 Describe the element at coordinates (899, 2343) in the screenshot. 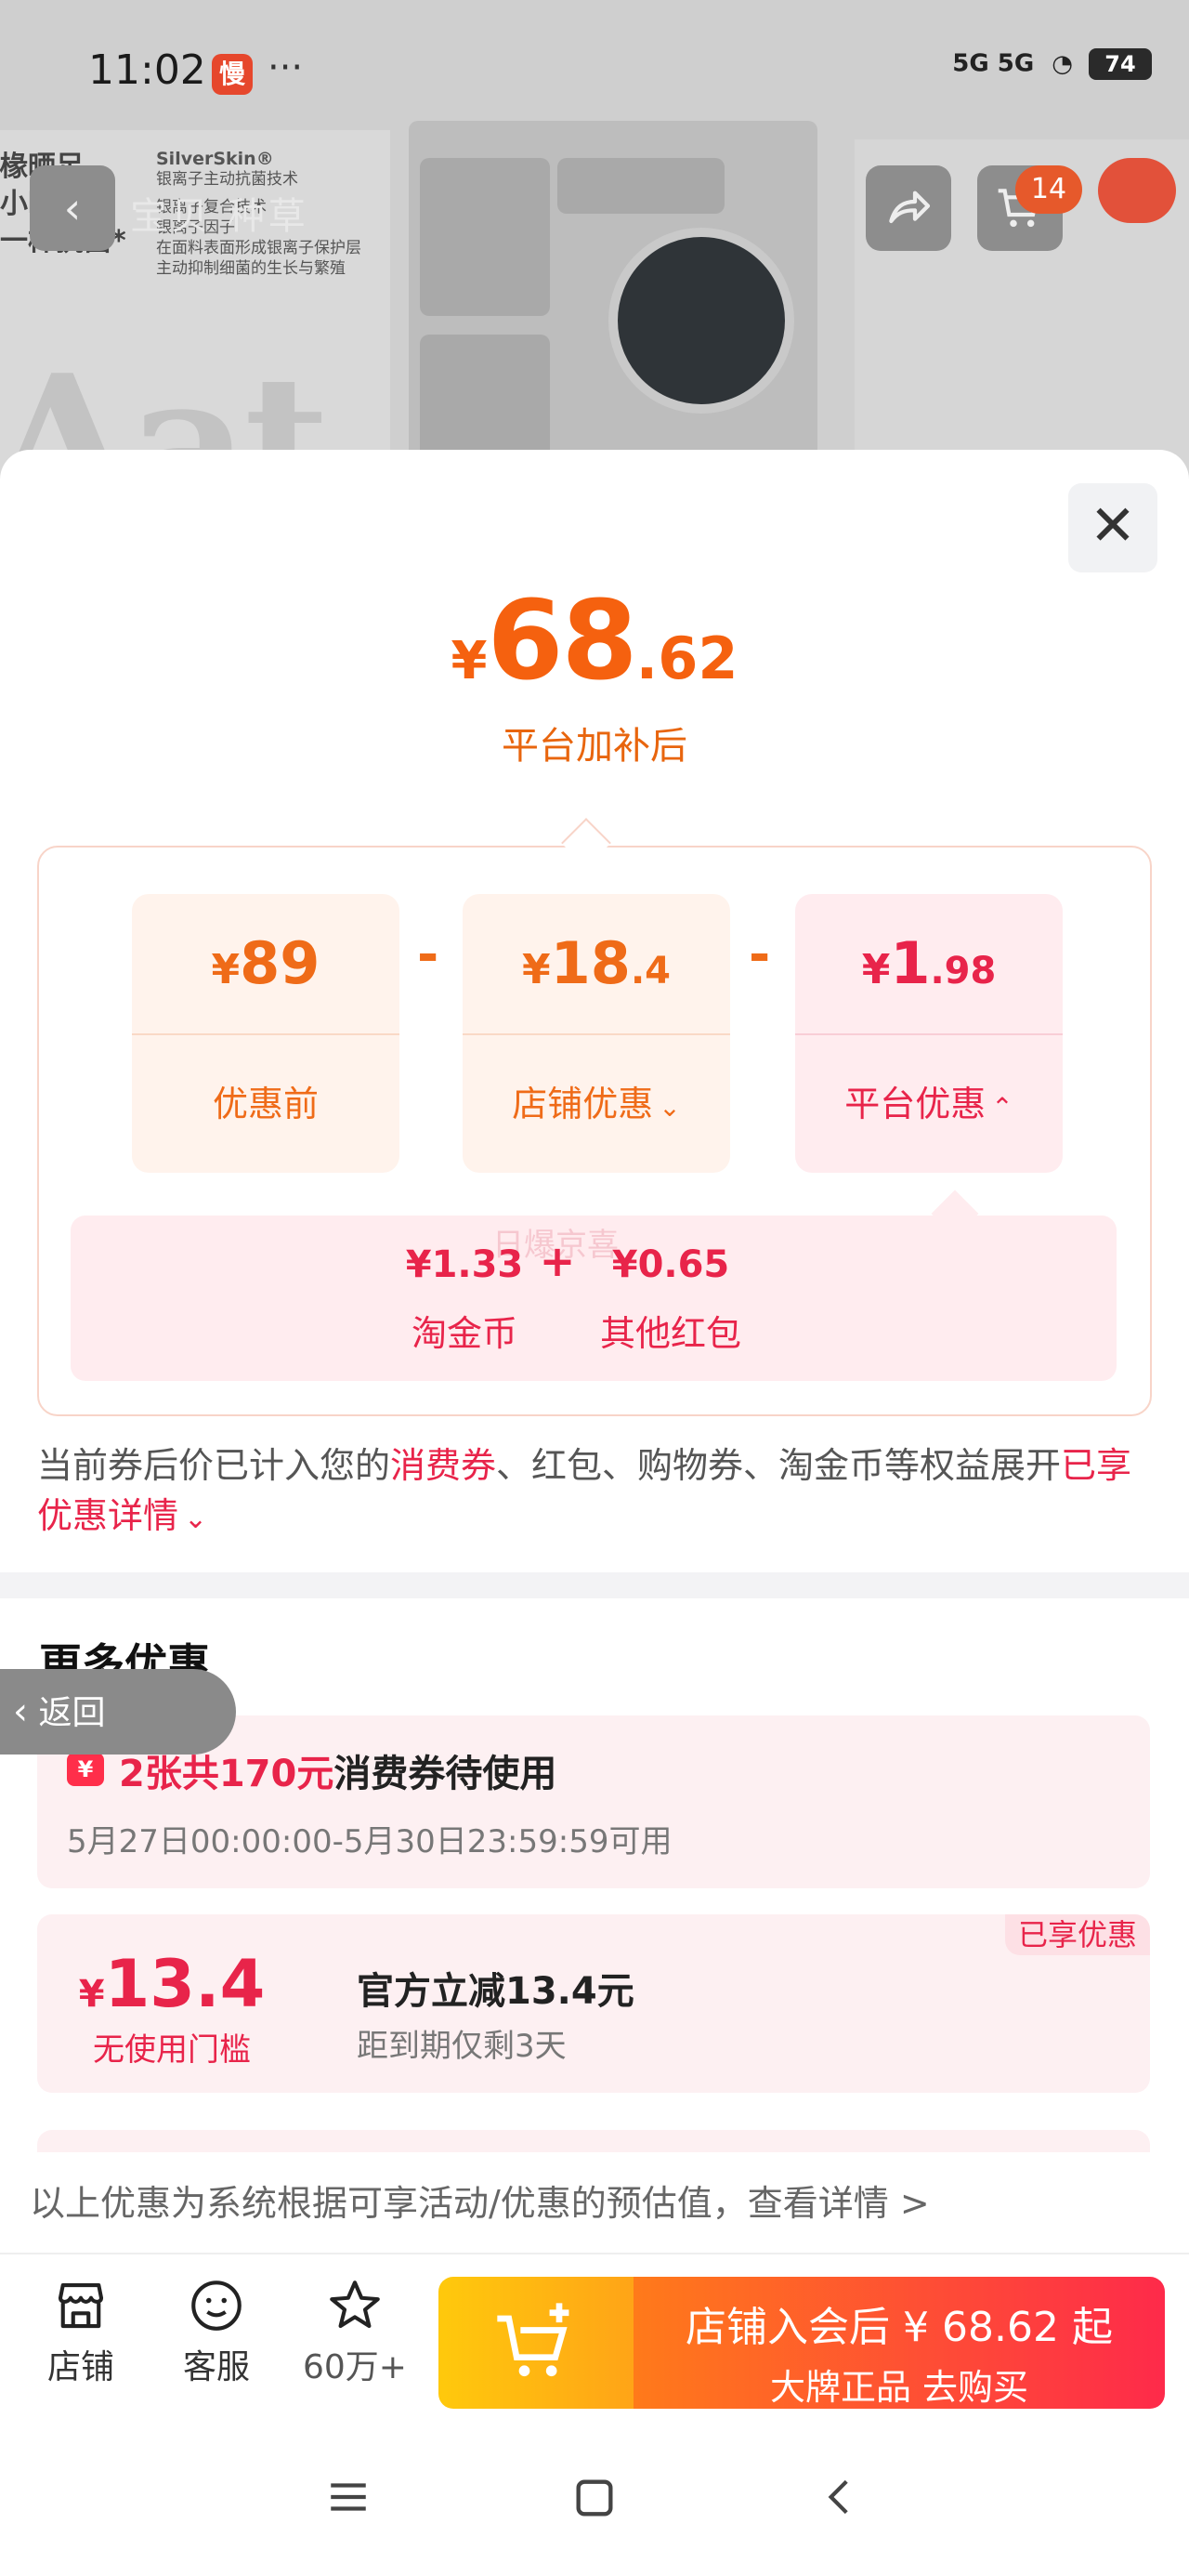

I see `purchase-button: 店铺入会后 ¥ 68.62 起 大牌正品 去购买` at that location.